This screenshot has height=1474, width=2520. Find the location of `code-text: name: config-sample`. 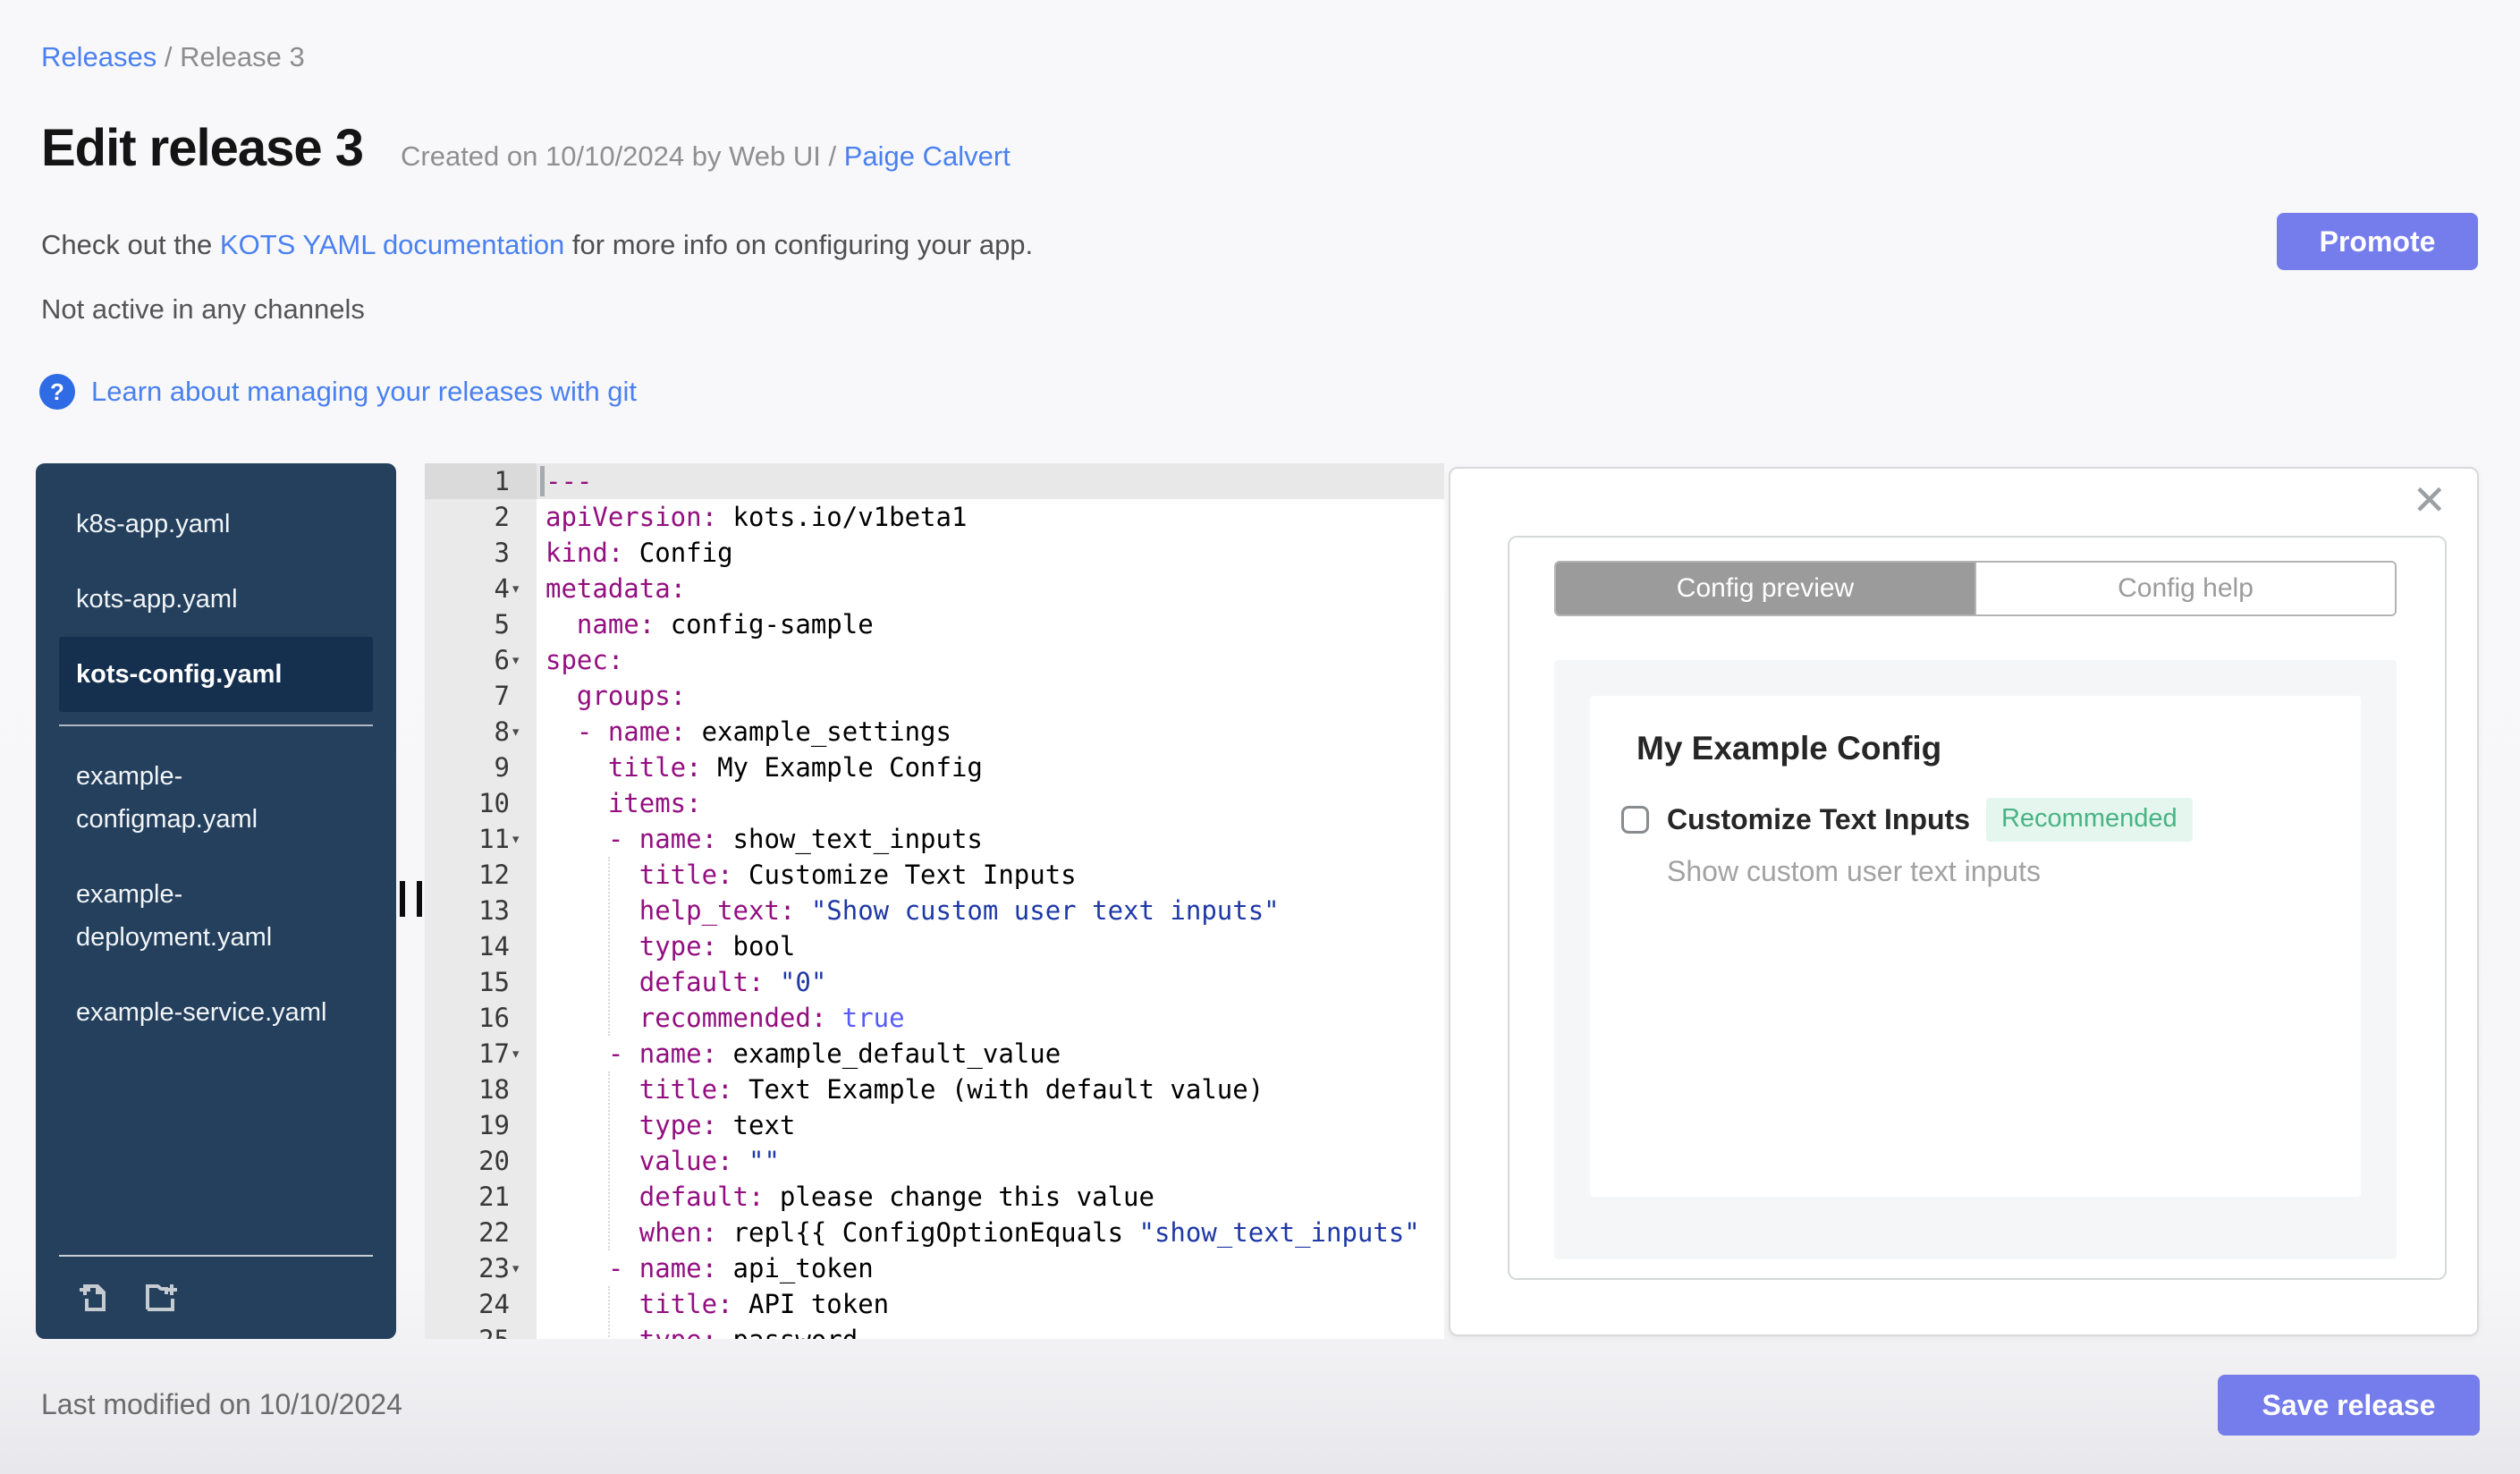

code-text: name: config-sample is located at coordinates (725, 624).